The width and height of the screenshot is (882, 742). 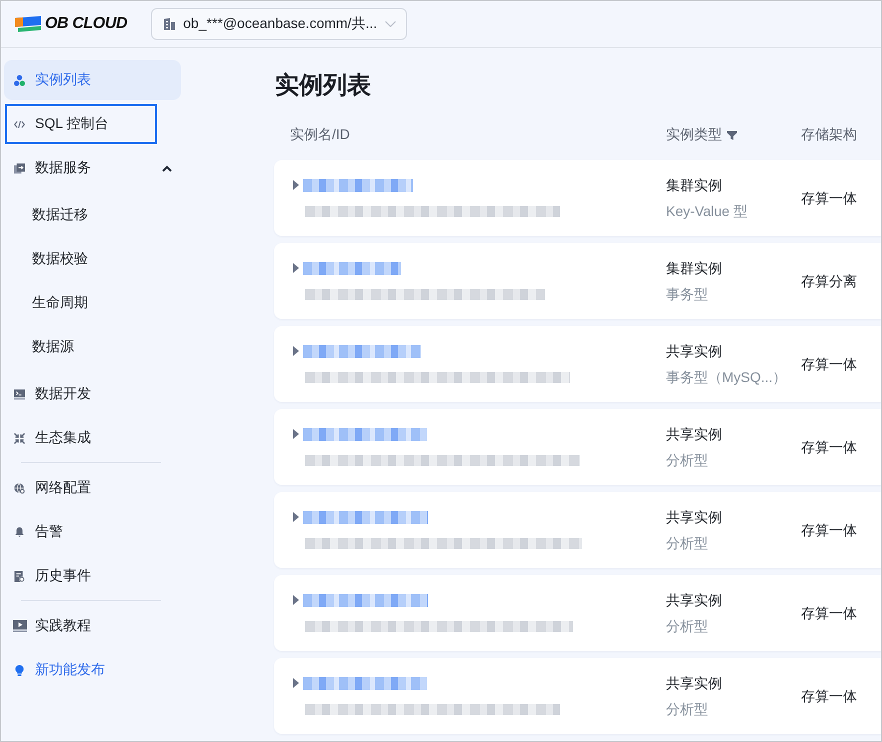 What do you see at coordinates (19, 168) in the screenshot?
I see `stacked-squares-icon` at bounding box center [19, 168].